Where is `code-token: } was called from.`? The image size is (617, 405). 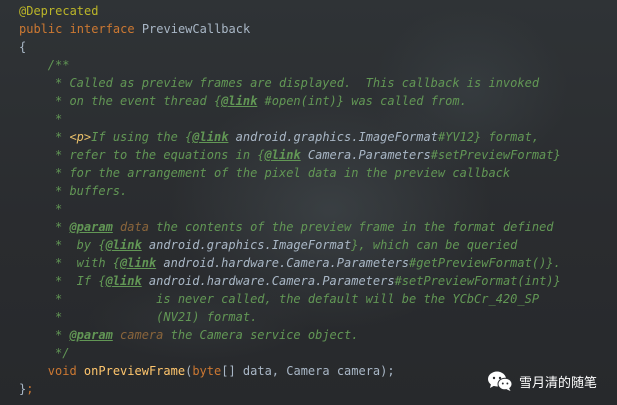
code-token: } was called from. is located at coordinates (401, 101).